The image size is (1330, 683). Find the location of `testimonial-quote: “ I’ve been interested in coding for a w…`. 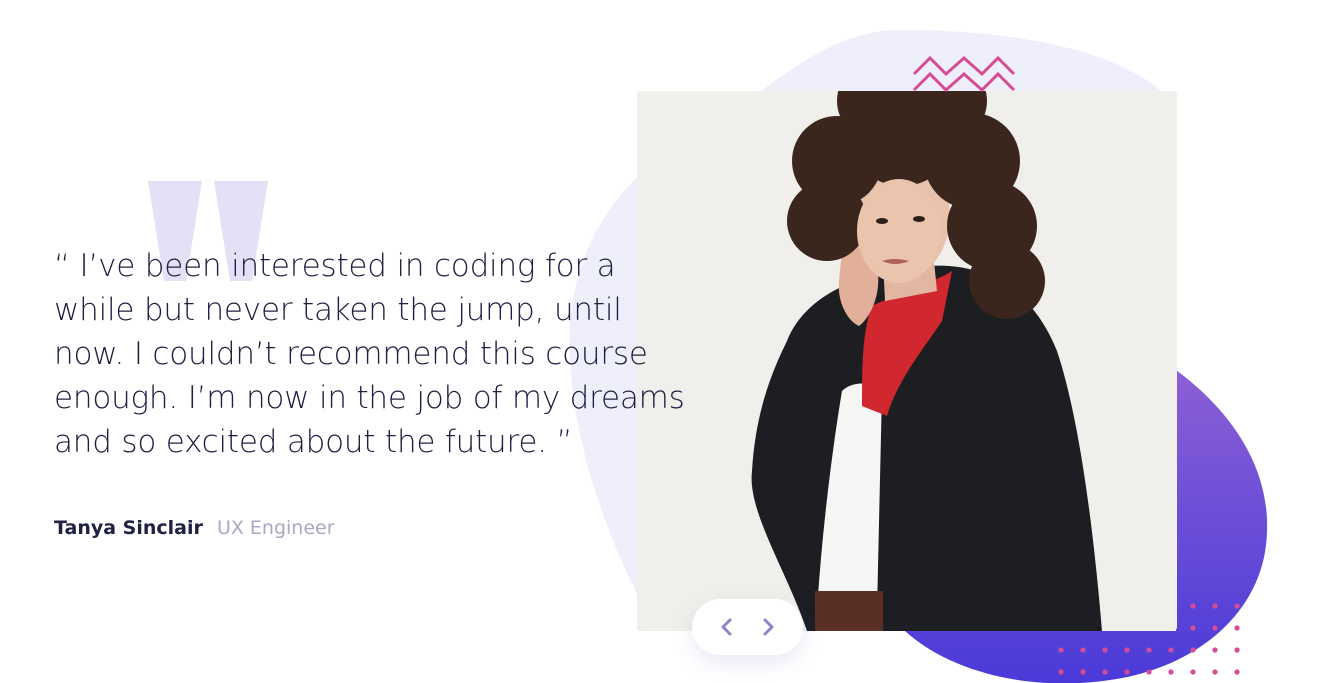

testimonial-quote: “ I’ve been interested in coding for a w… is located at coordinates (369, 354).